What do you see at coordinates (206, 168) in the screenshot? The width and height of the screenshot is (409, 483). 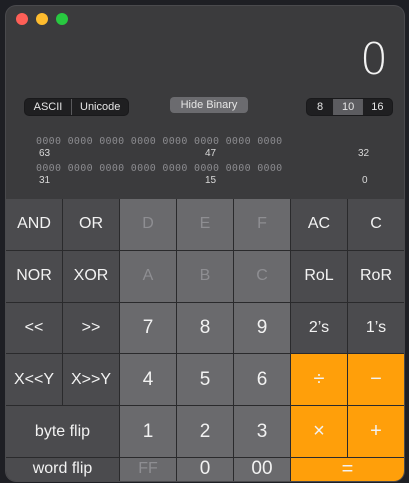 I see `binary-row-lower: 0000 0000 0000 0000 0000 0000 0000 0000` at bounding box center [206, 168].